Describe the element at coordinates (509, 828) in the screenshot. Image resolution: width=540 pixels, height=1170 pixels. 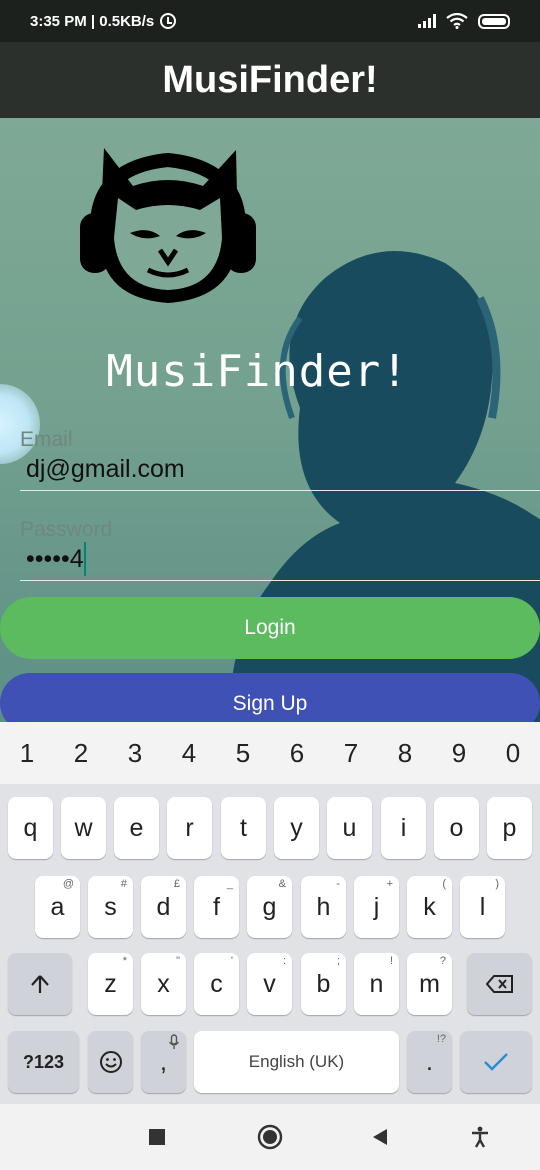
I see `key-p: p` at that location.